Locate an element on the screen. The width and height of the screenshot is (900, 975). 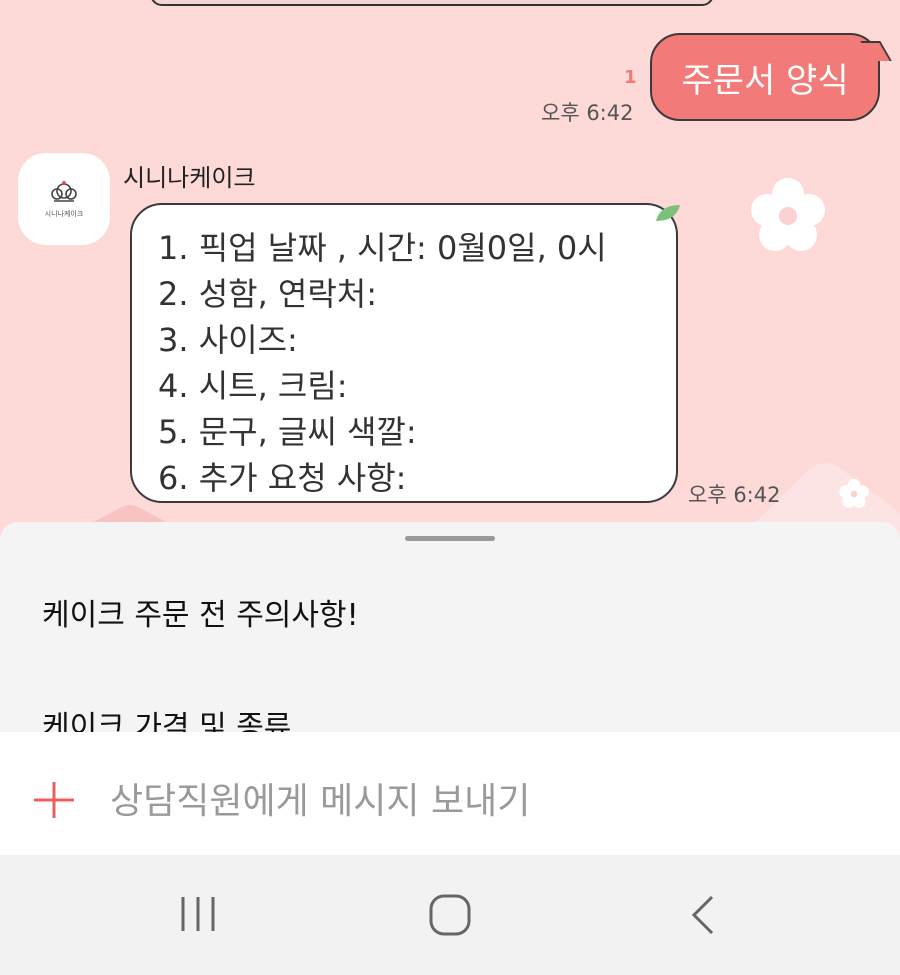
sheet-item-price-types: 케이크 가격 및 종류 is located at coordinates (166, 717).